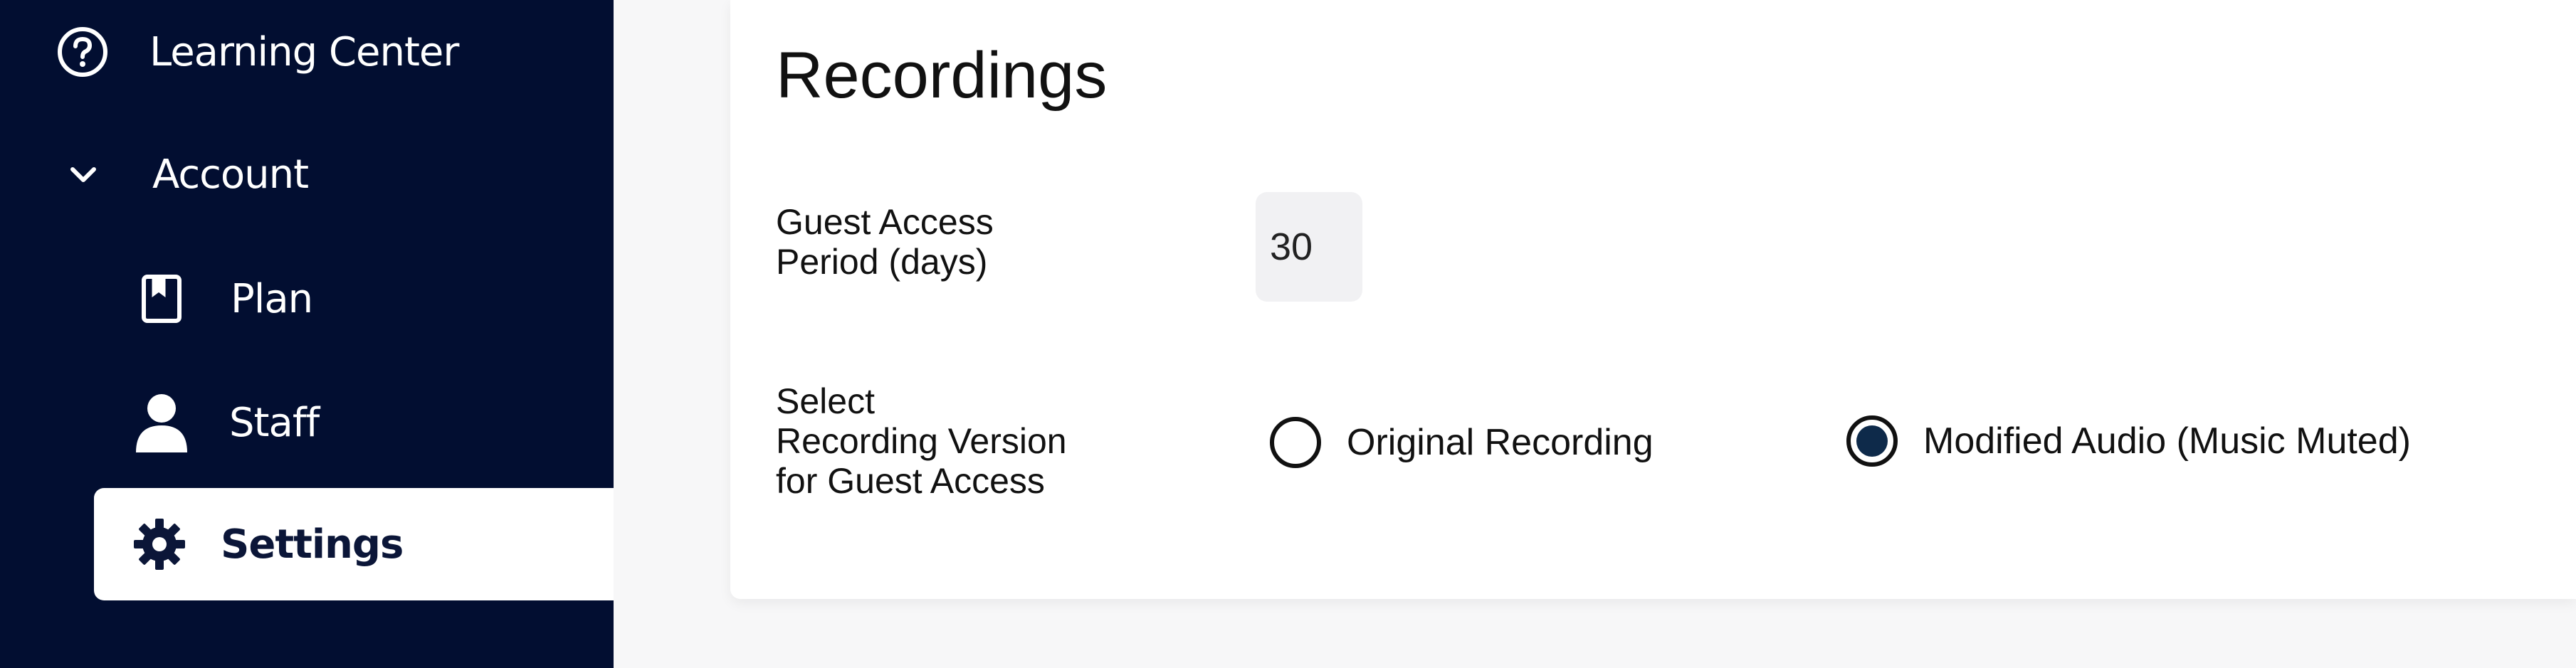 This screenshot has height=668, width=2576. Describe the element at coordinates (83, 52) in the screenshot. I see `help-circle-icon` at that location.